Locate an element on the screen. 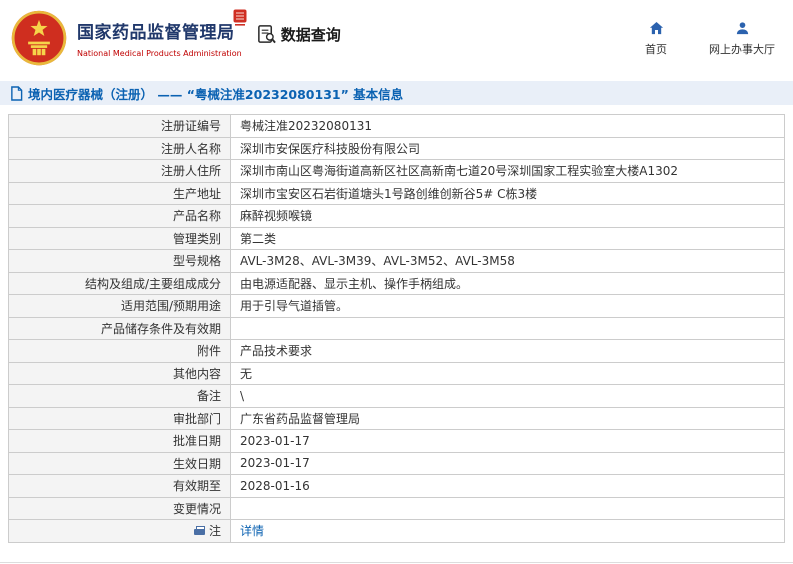 Image resolution: width=793 pixels, height=564 pixels. table-row: 型号规格 AVL-3M28、AVL-3M39、AVL-3M52、AVL-3M58 is located at coordinates (396, 261).